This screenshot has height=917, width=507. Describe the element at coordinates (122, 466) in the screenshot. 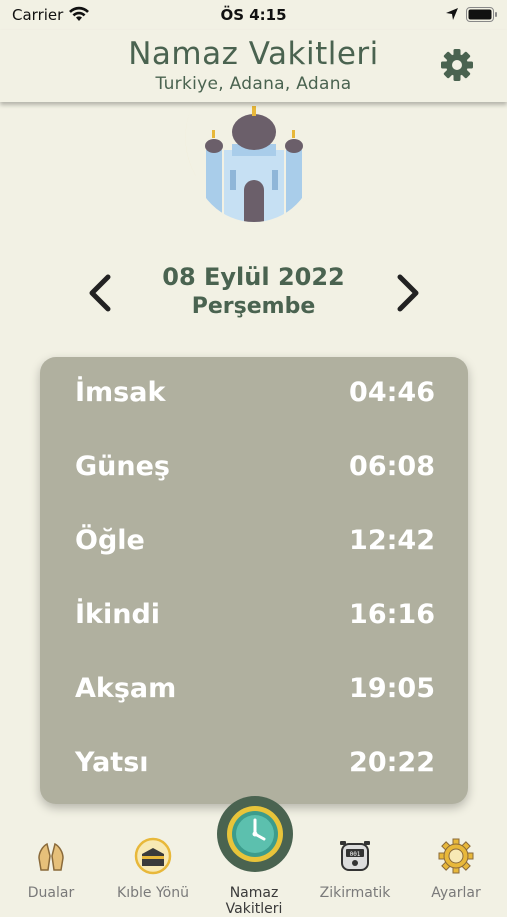

I see `prayer-name: Güneş` at that location.